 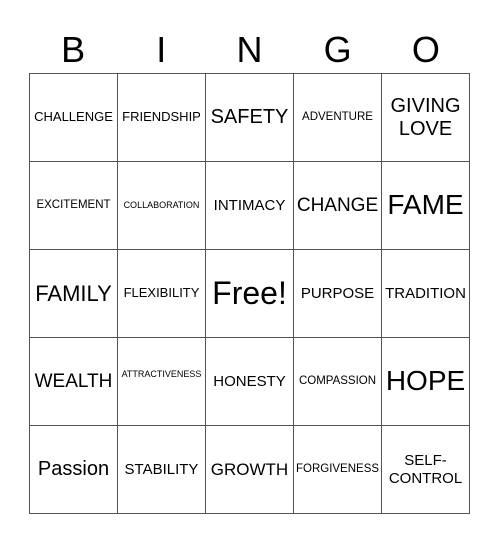 I want to click on bingo-cell: GIVING LOVE, so click(x=426, y=118).